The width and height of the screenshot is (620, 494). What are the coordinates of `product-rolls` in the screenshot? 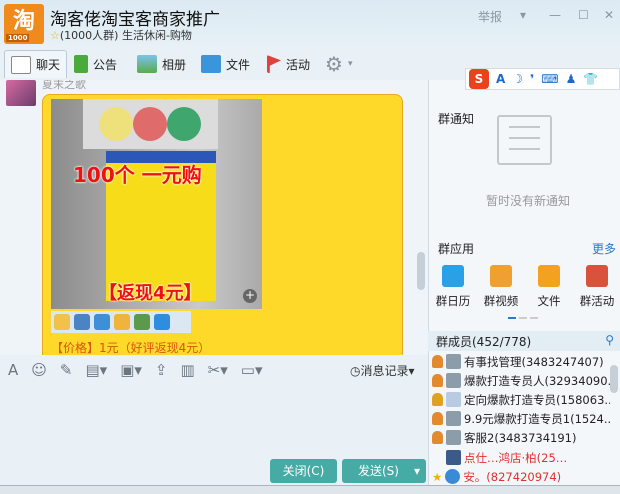 It's located at (150, 124).